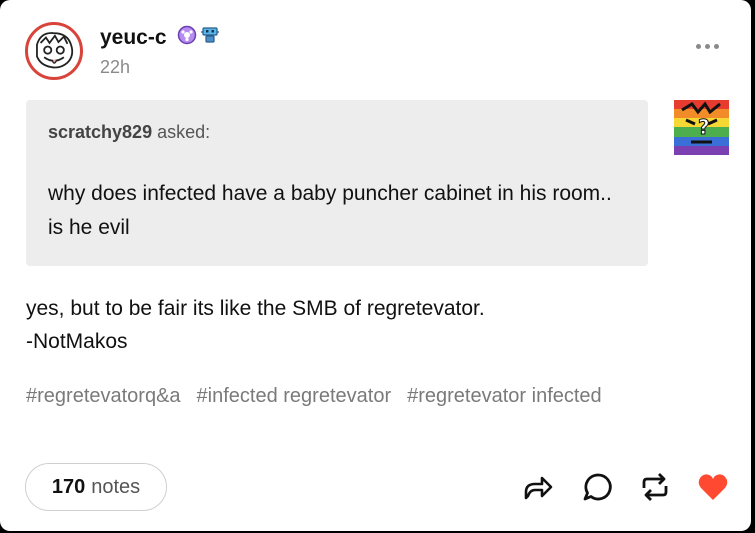 The height and width of the screenshot is (533, 755). Describe the element at coordinates (100, 132) in the screenshot. I see `asker-name: scratchy829` at that location.